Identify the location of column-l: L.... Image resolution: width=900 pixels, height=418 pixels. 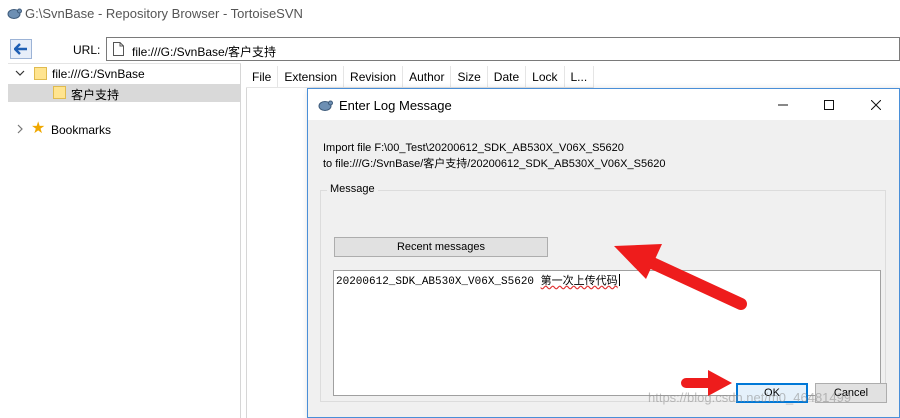
(580, 77).